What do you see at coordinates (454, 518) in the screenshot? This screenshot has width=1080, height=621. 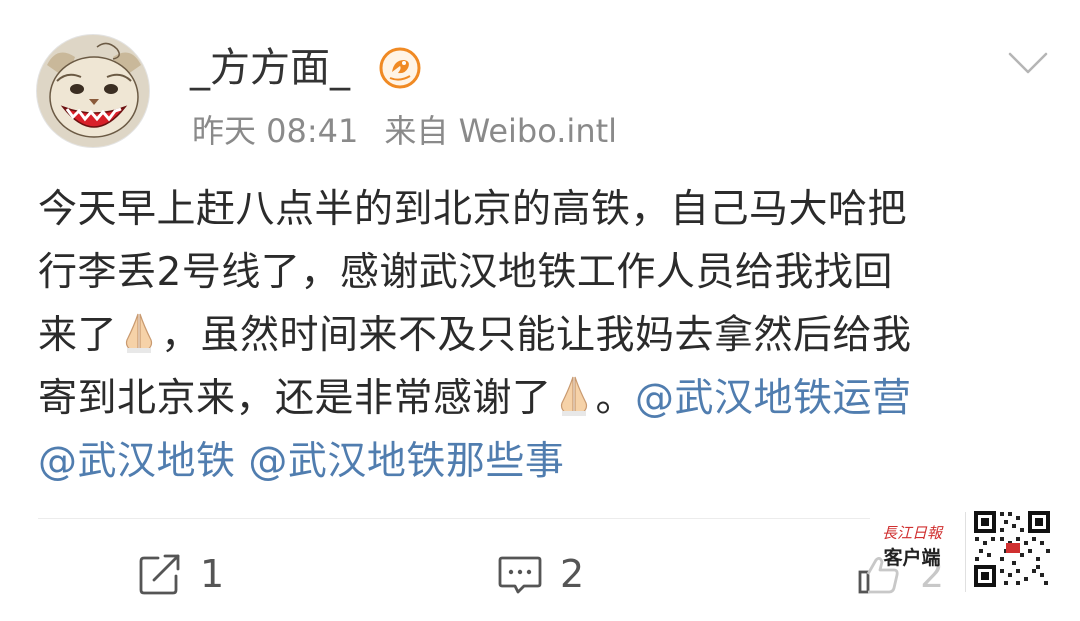 I see `divider` at bounding box center [454, 518].